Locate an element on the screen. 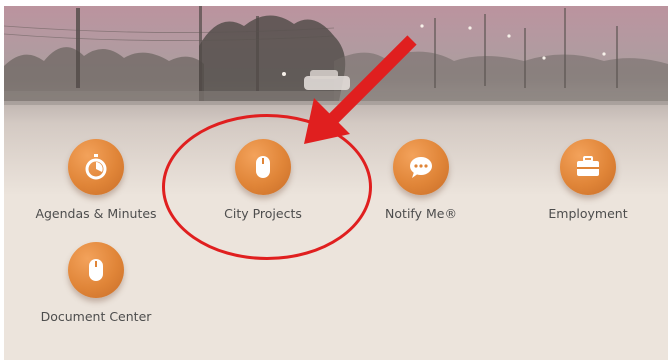 The image size is (670, 360). red-arrow-annotation is located at coordinates (360, 89).